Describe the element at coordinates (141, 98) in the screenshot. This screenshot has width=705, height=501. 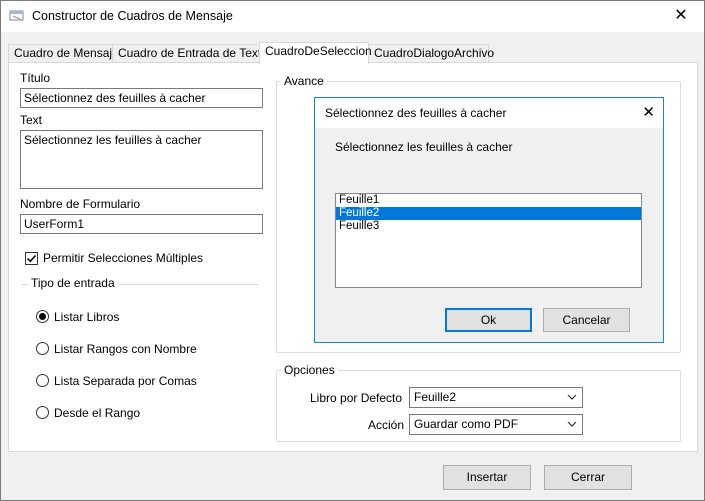
I see `title-field: Sélectionnez des feuilles à cacher` at that location.